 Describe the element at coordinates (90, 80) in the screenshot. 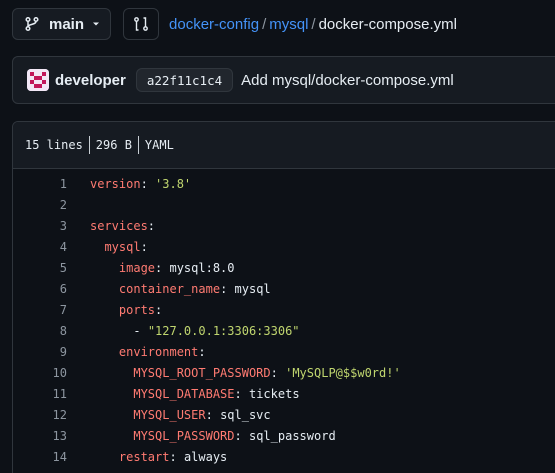

I see `commit-author: developer` at that location.